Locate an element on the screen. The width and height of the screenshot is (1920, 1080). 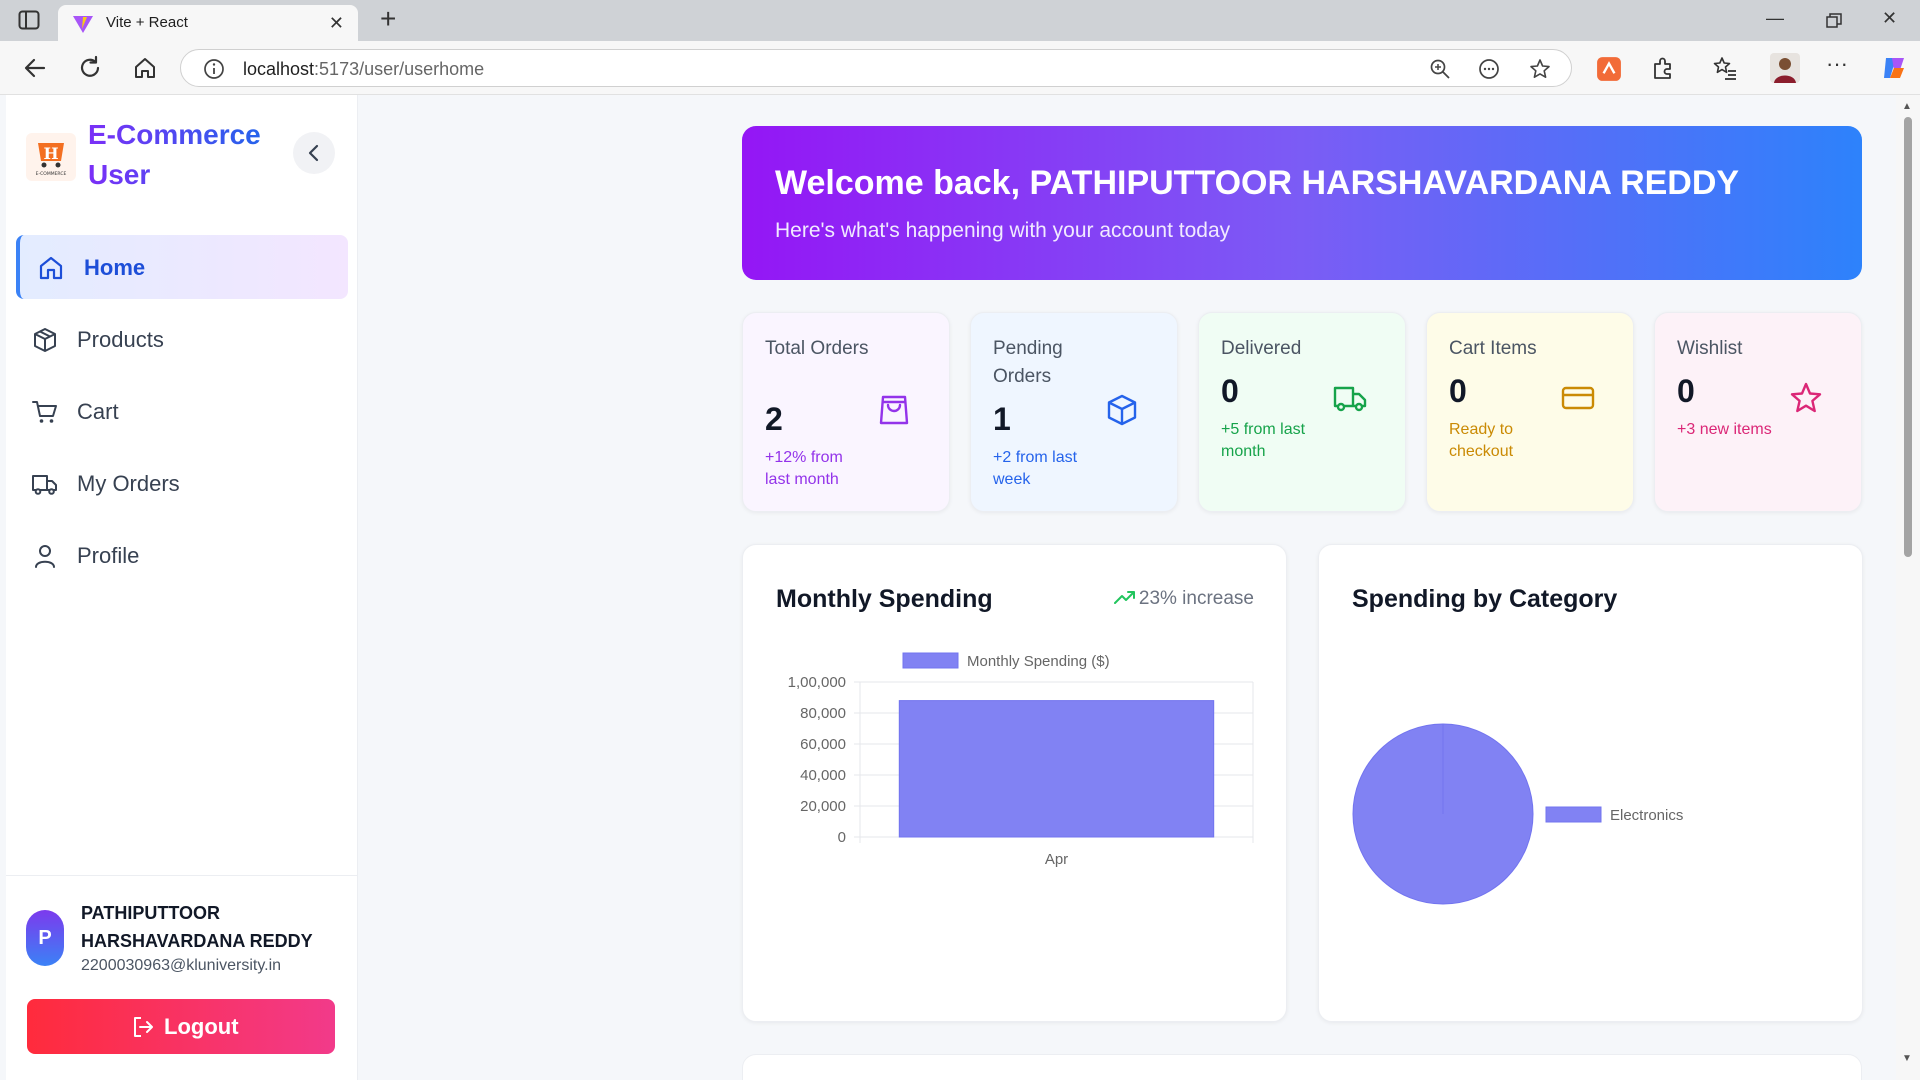
back-icon is located at coordinates (35, 68).